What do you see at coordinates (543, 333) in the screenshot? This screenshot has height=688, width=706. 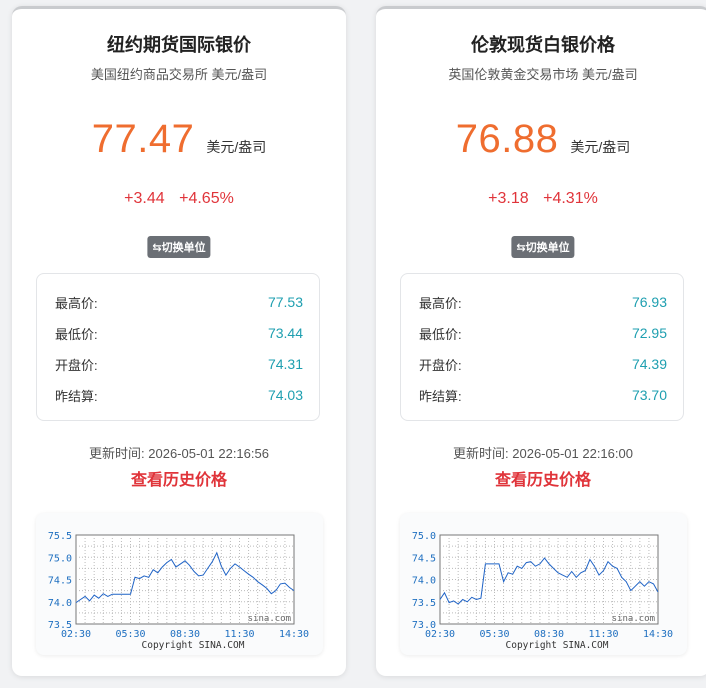 I see `stat-row-low: 最低价: 72.95` at bounding box center [543, 333].